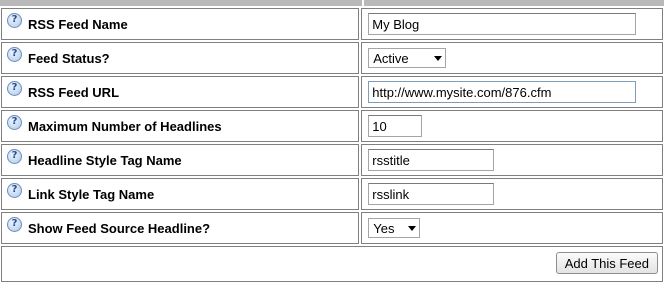  What do you see at coordinates (180, 58) in the screenshot?
I see `label-cell: ? Feed Status?` at bounding box center [180, 58].